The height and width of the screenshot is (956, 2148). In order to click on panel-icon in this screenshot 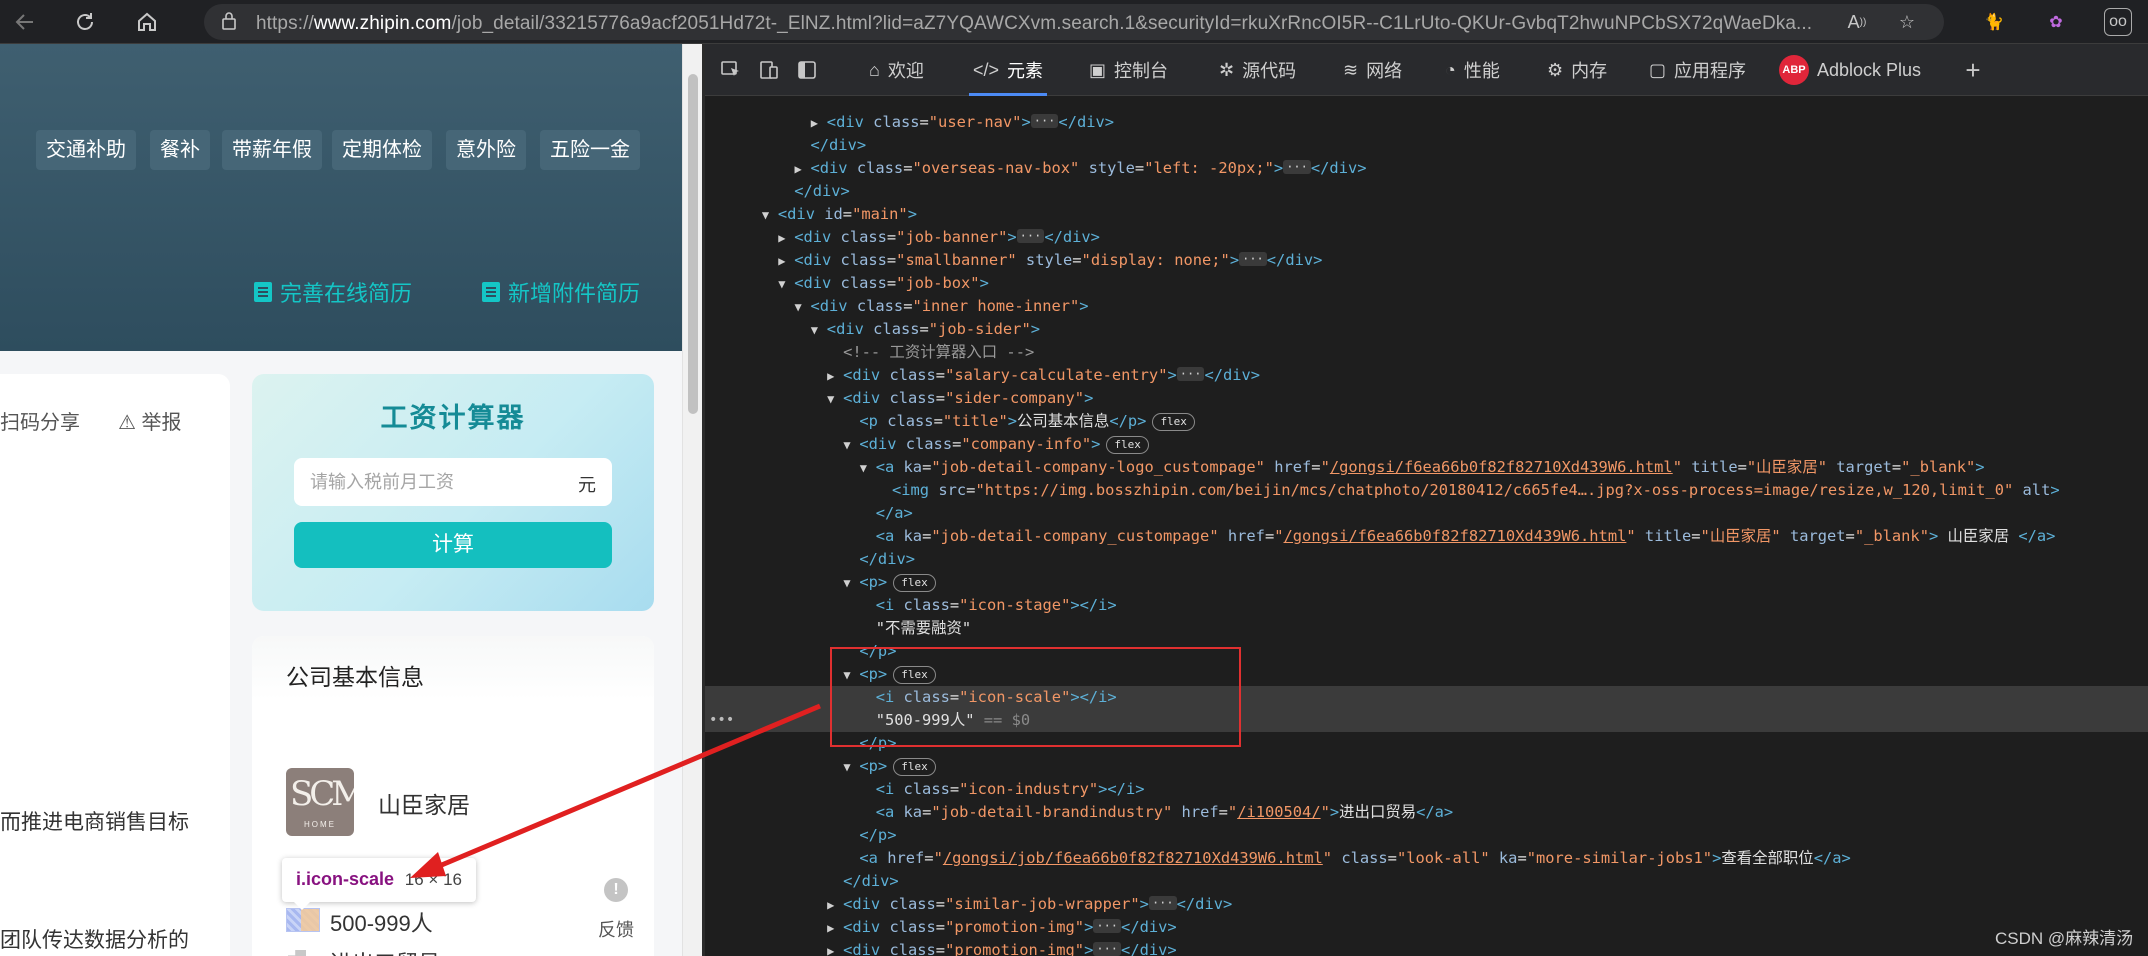, I will do `click(807, 70)`.